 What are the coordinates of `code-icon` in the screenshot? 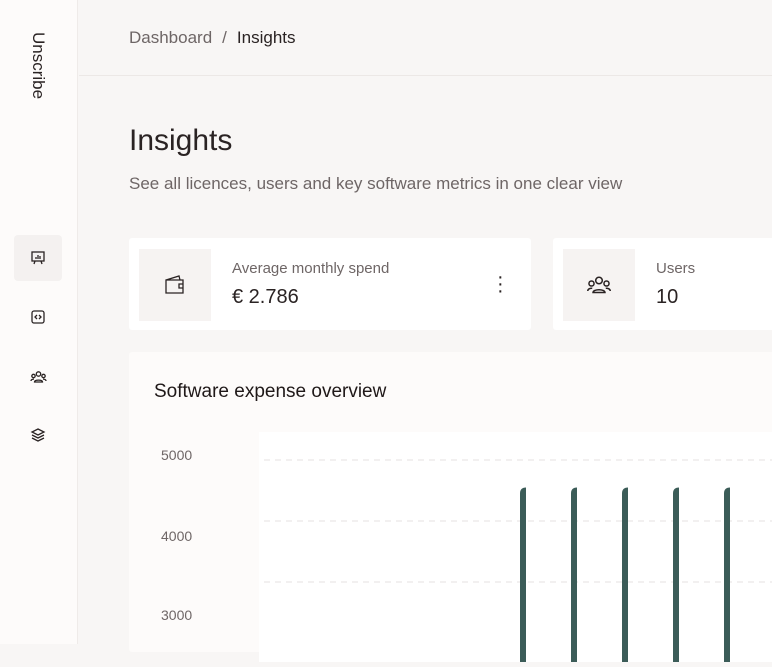 It's located at (38, 317).